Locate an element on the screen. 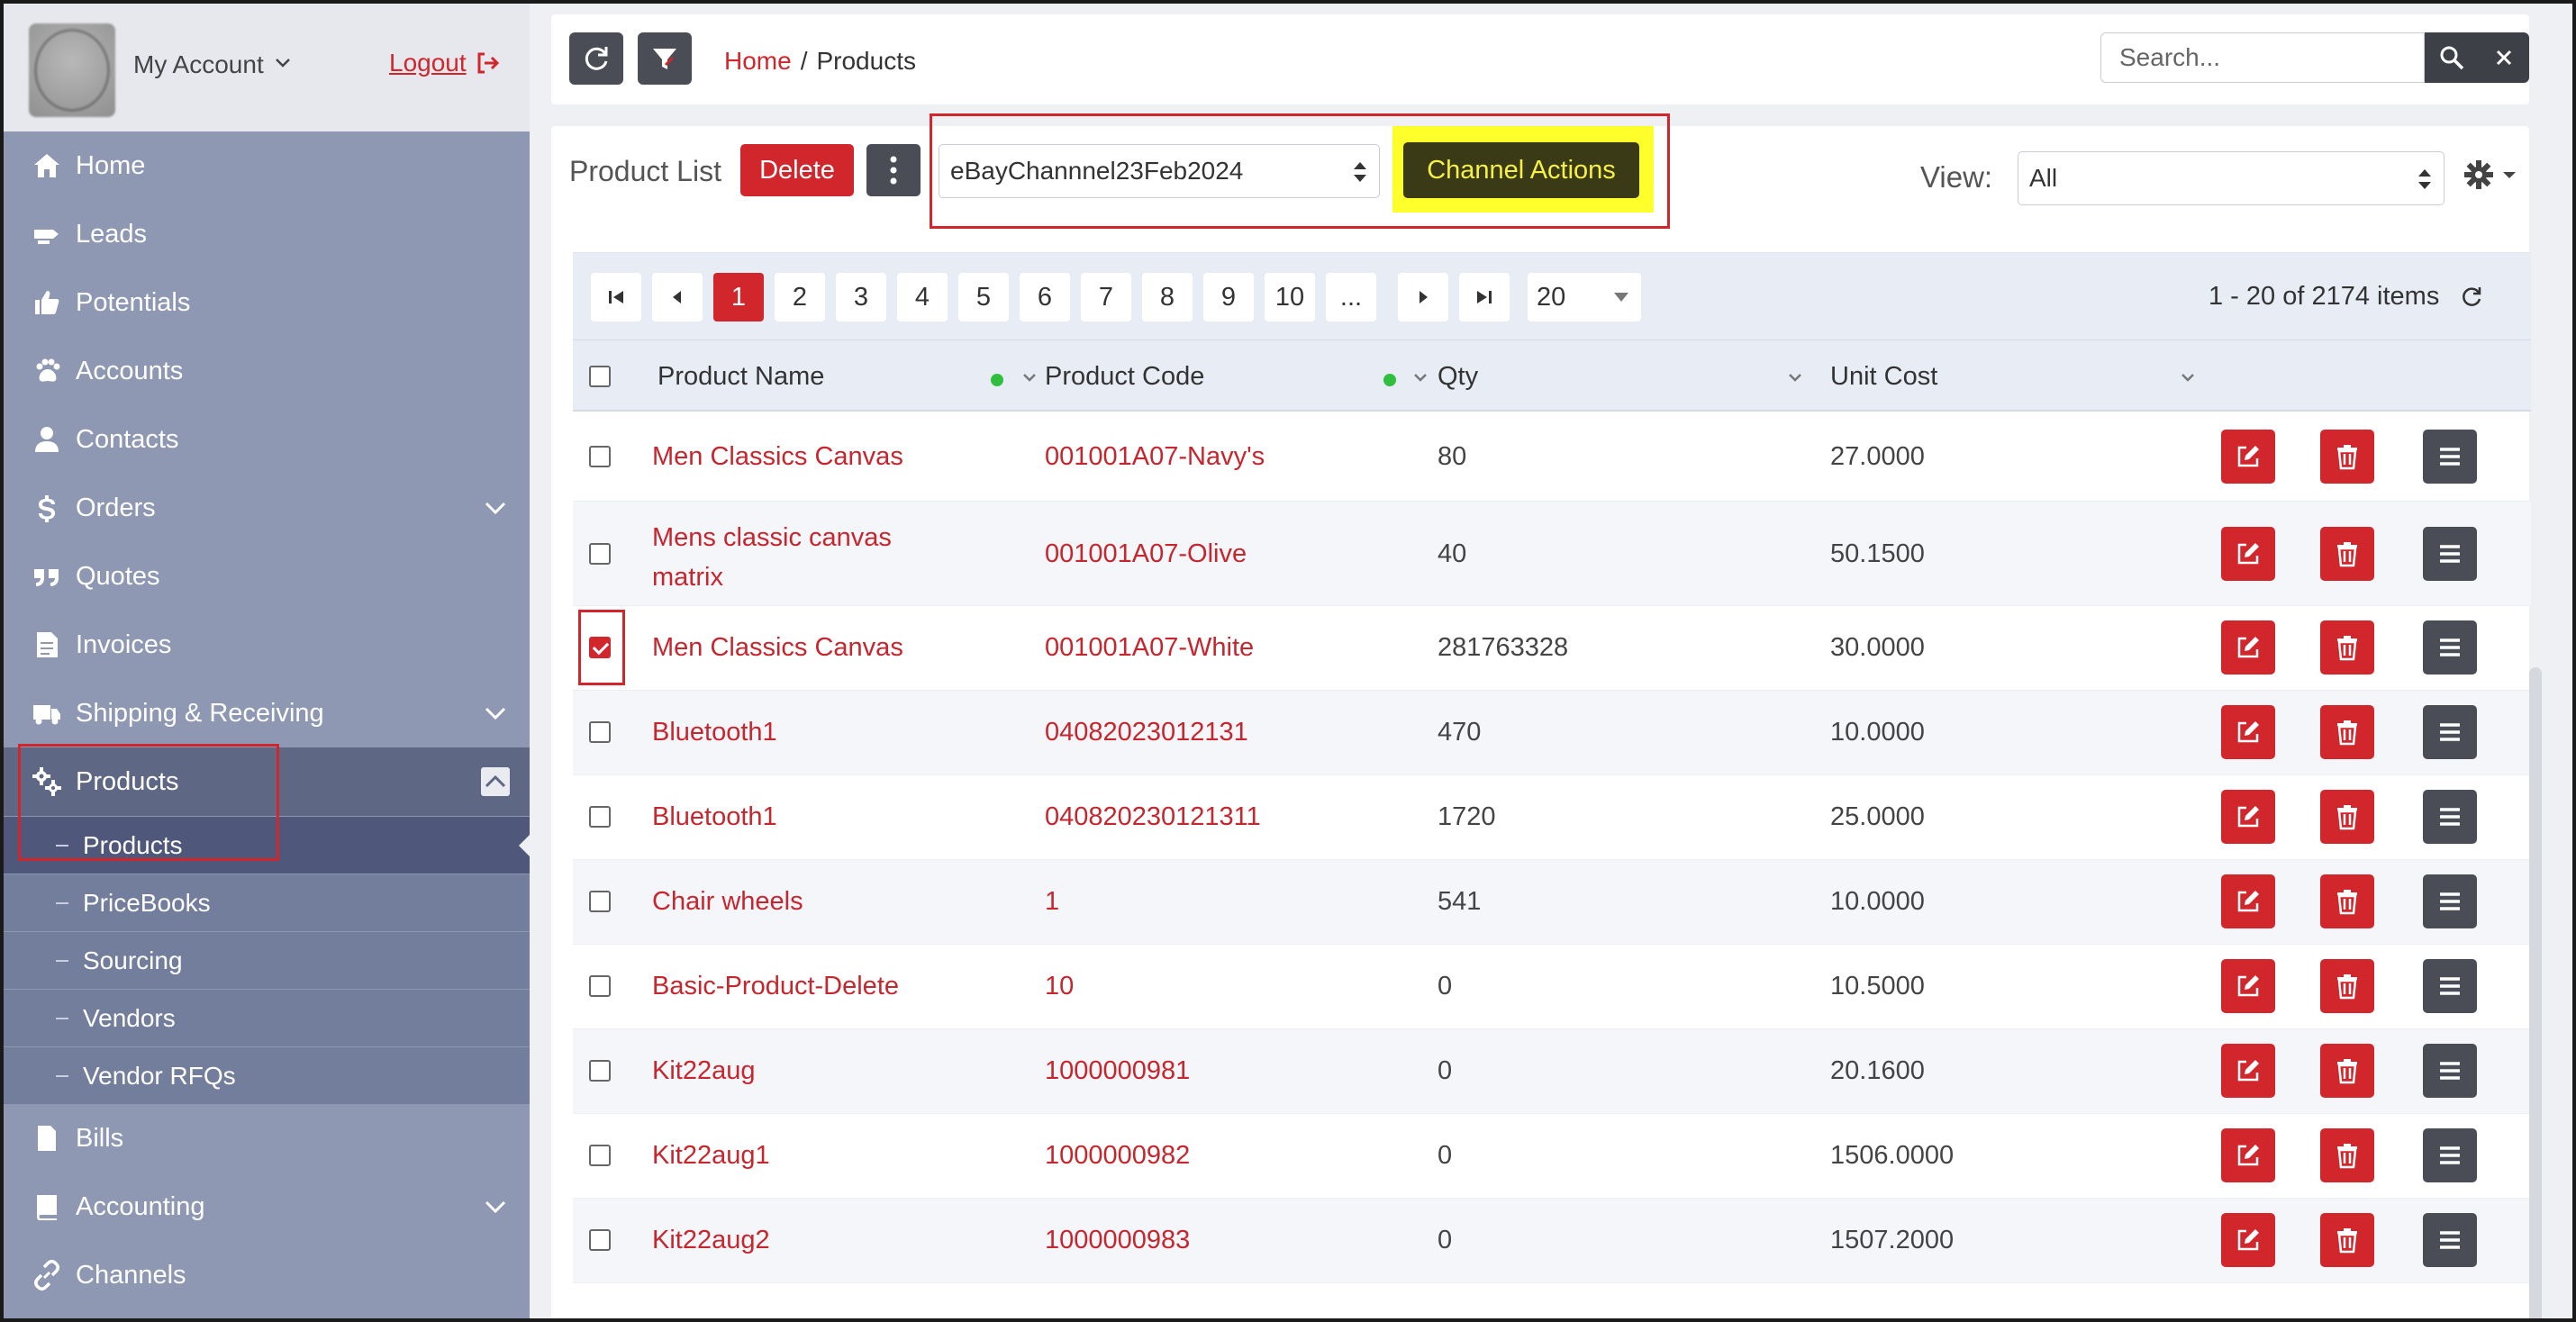 Image resolution: width=2576 pixels, height=1322 pixels. chevron-up-icon is located at coordinates (495, 781).